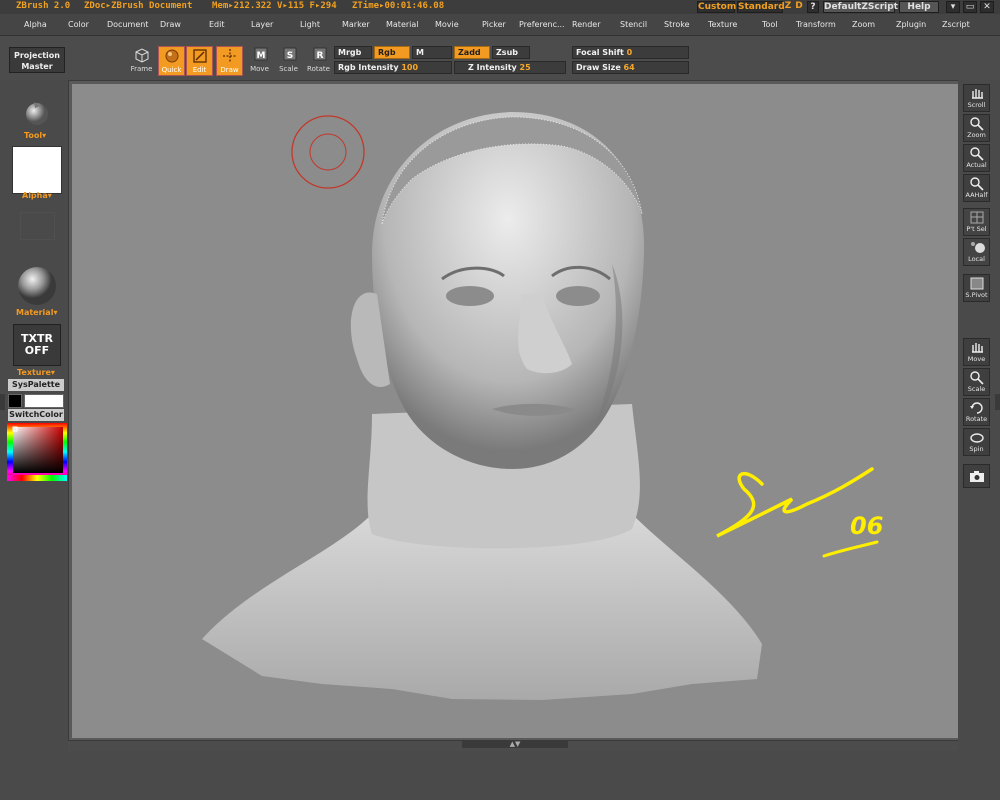 The width and height of the screenshot is (1000, 800). I want to click on spivot-icon, so click(976, 283).